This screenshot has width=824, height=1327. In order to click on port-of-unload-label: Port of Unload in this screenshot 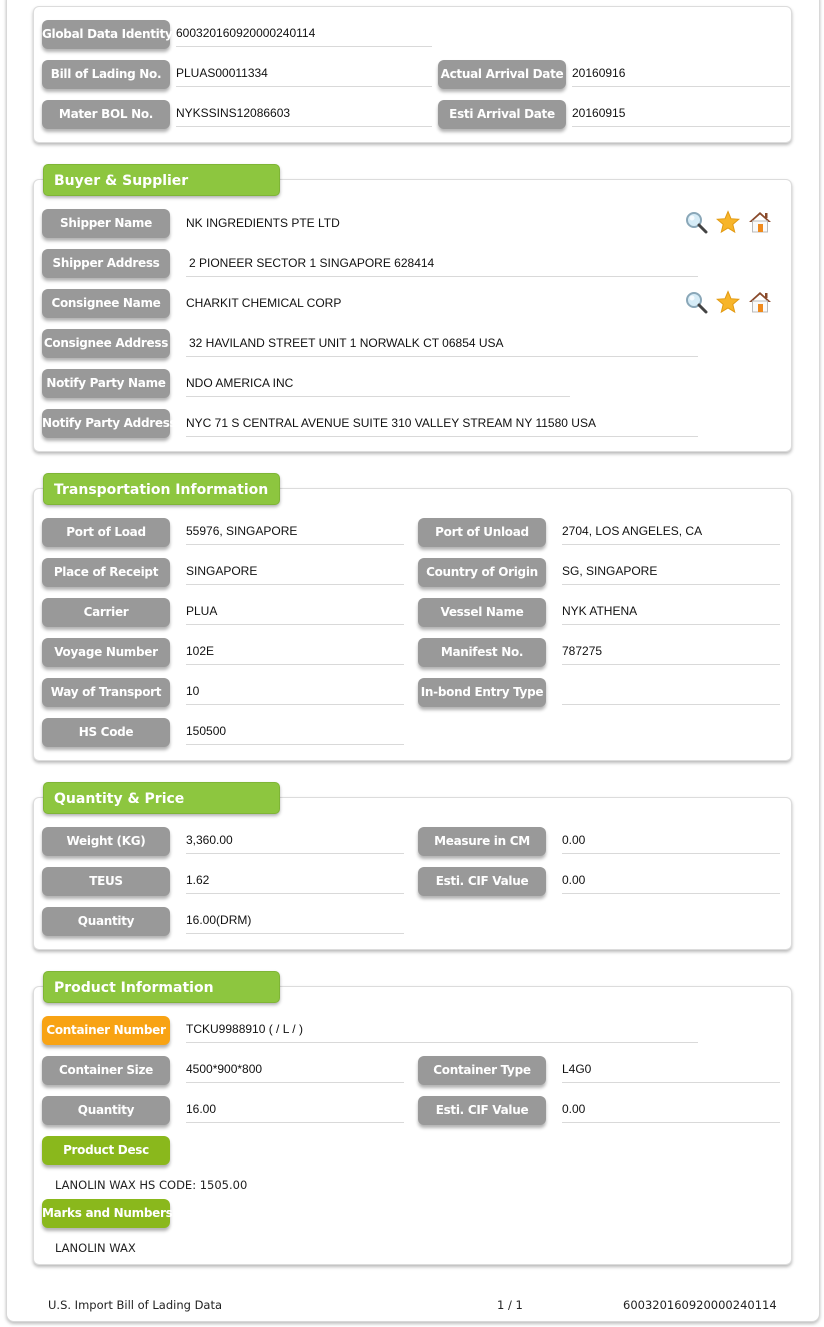, I will do `click(482, 532)`.